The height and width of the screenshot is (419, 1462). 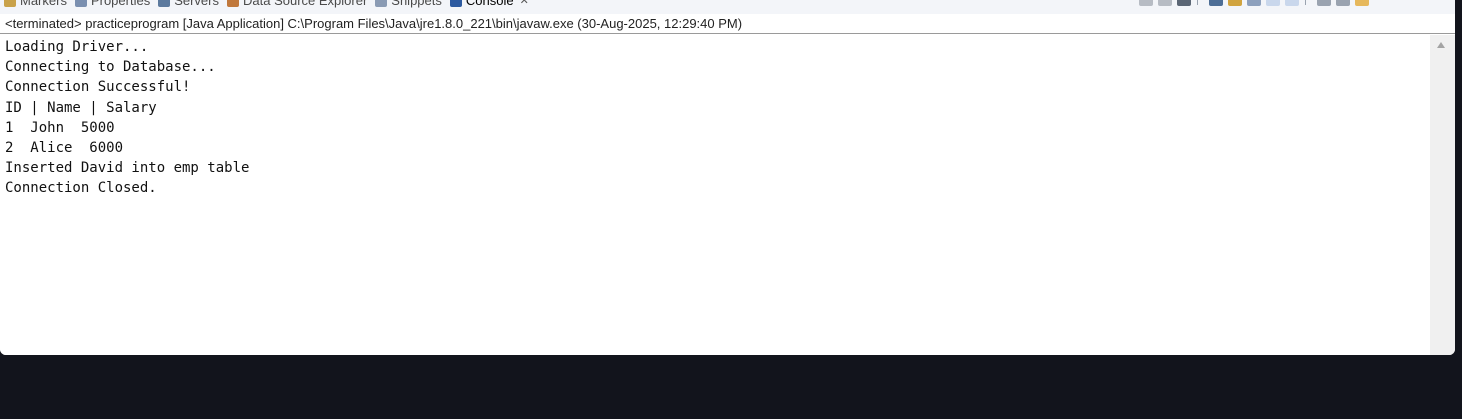 What do you see at coordinates (81, 188) in the screenshot?
I see `console-line: Connection Closed.` at bounding box center [81, 188].